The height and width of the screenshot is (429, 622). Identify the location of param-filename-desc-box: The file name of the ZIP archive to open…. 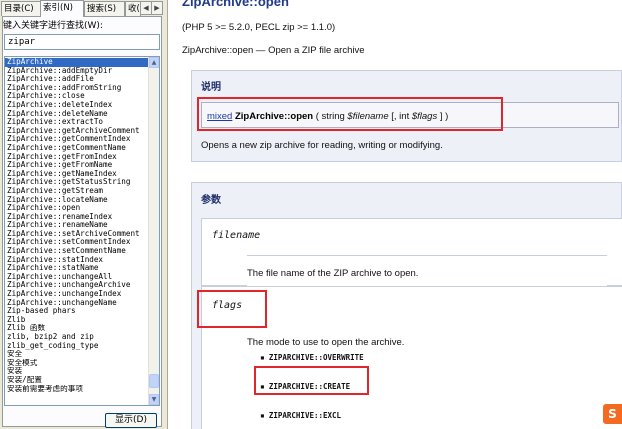
(427, 271).